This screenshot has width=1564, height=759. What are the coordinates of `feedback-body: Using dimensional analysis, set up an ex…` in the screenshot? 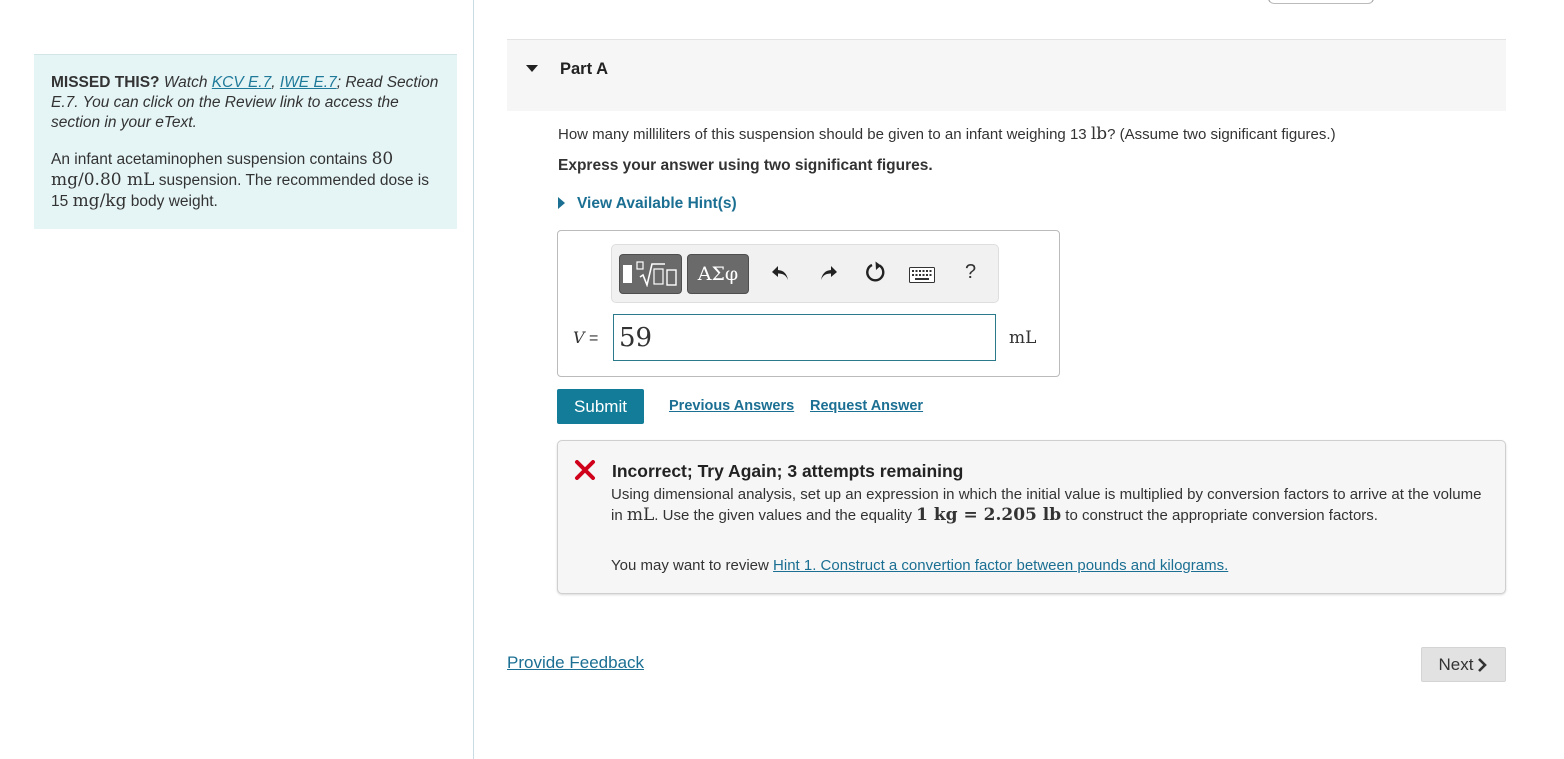 It's located at (1048, 505).